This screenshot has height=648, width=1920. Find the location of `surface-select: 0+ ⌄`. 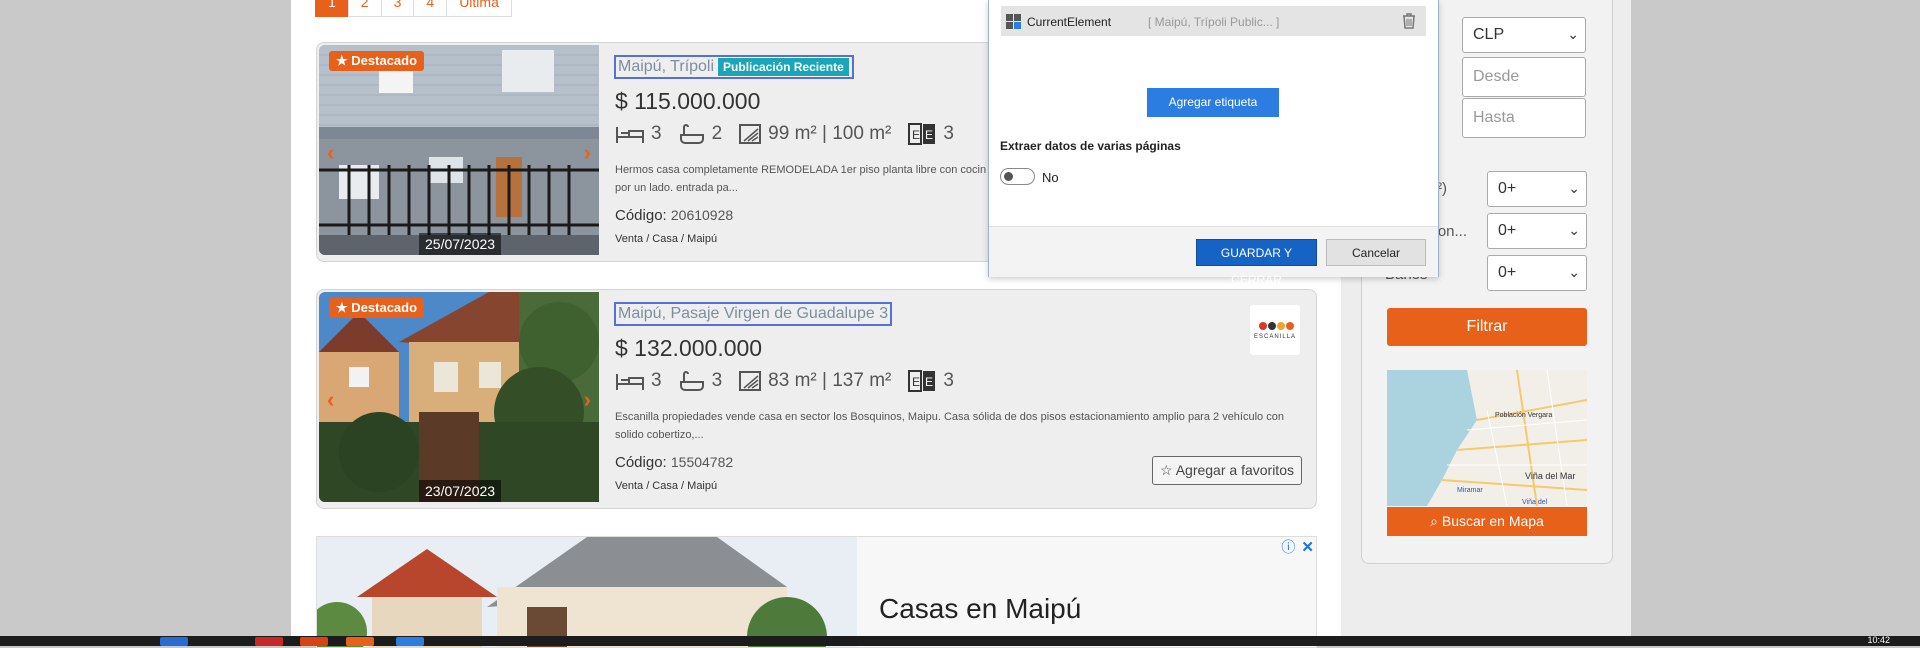

surface-select: 0+ ⌄ is located at coordinates (1537, 189).